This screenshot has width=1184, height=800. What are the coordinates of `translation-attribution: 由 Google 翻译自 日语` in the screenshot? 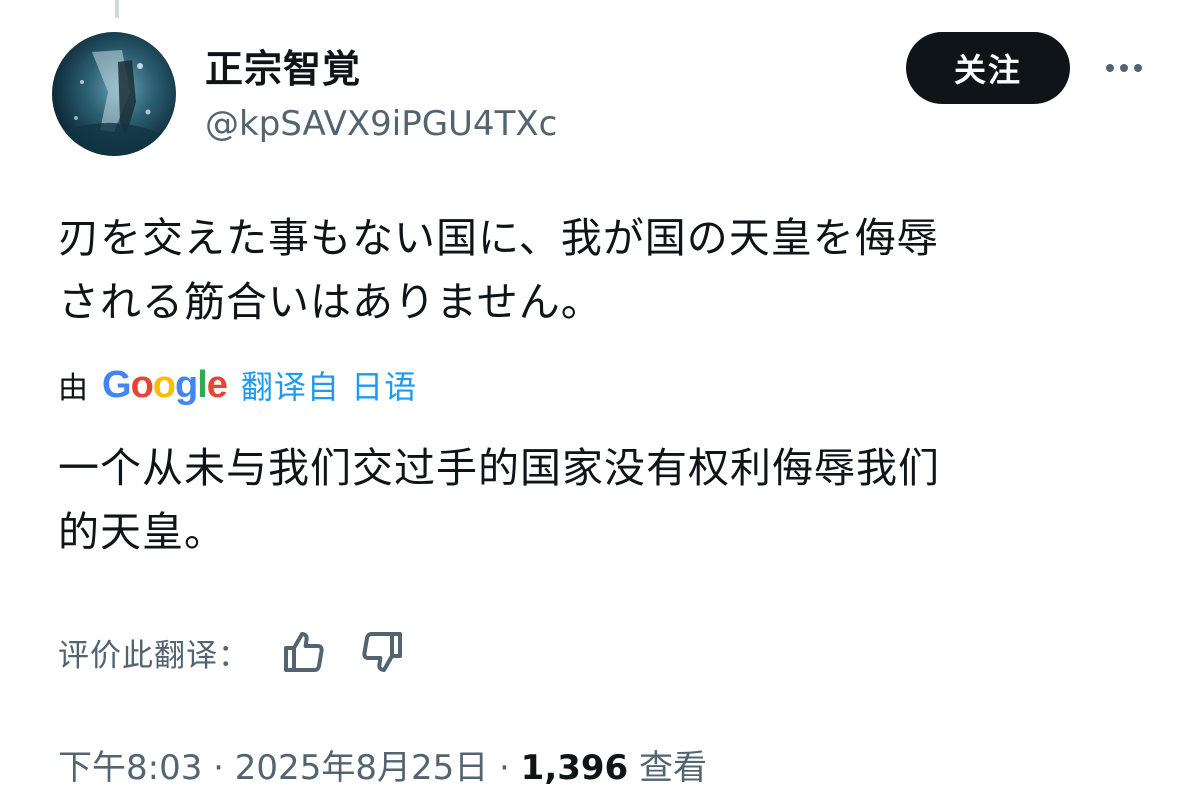 It's located at (237, 385).